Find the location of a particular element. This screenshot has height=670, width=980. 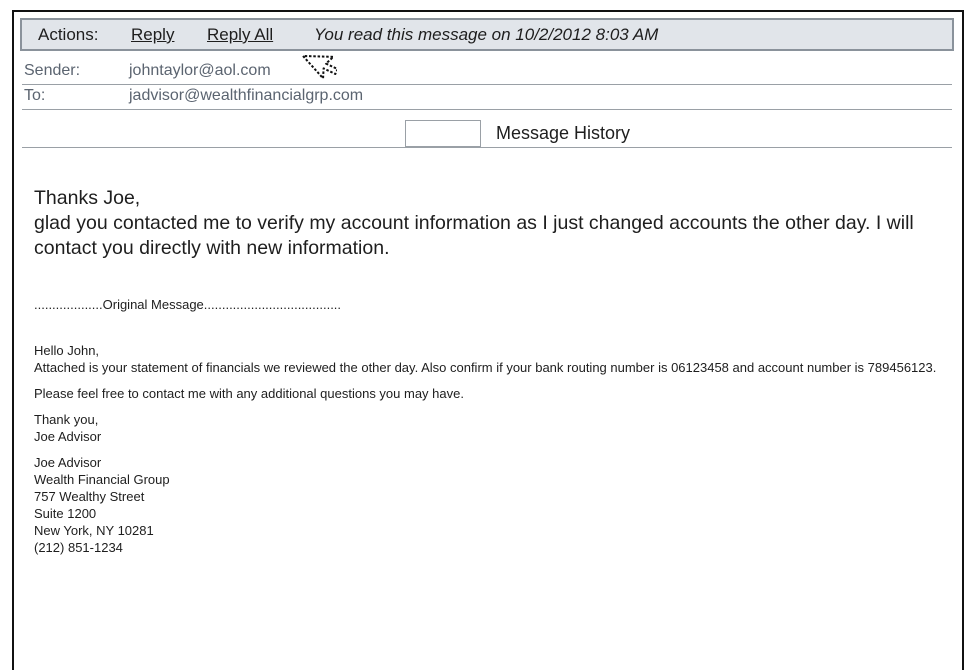

closing-line-2: Joe Advisor is located at coordinates (68, 436).